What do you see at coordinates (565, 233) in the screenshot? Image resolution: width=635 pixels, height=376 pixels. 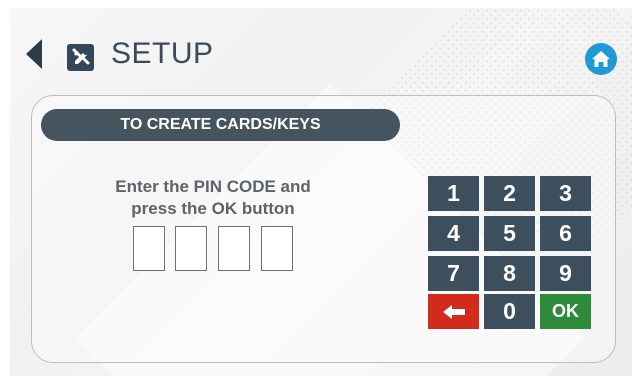 I see `key-6: 6` at bounding box center [565, 233].